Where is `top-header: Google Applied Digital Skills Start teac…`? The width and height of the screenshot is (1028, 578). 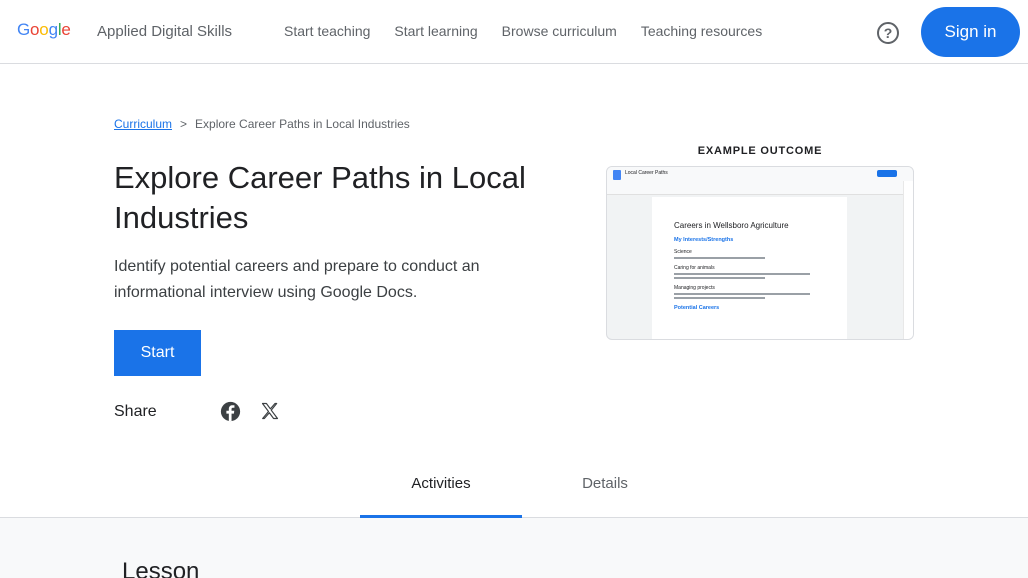
top-header: Google Applied Digital Skills Start teac… is located at coordinates (514, 32).